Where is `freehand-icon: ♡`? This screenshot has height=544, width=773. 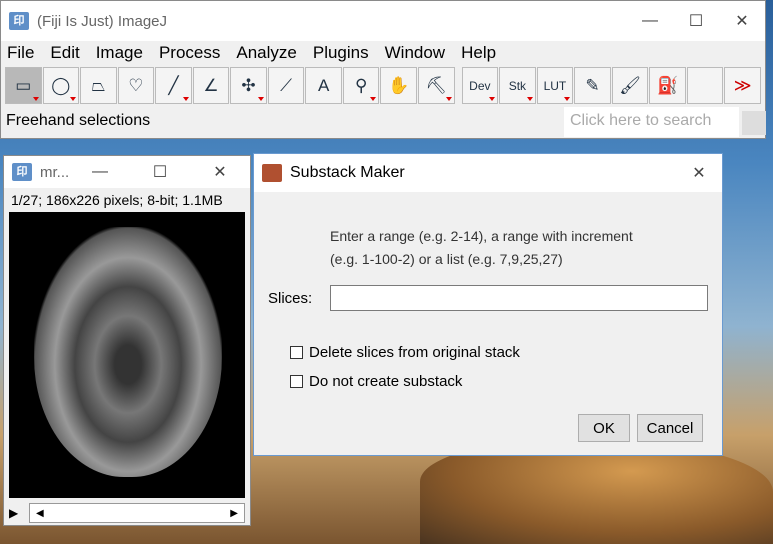 freehand-icon: ♡ is located at coordinates (136, 85).